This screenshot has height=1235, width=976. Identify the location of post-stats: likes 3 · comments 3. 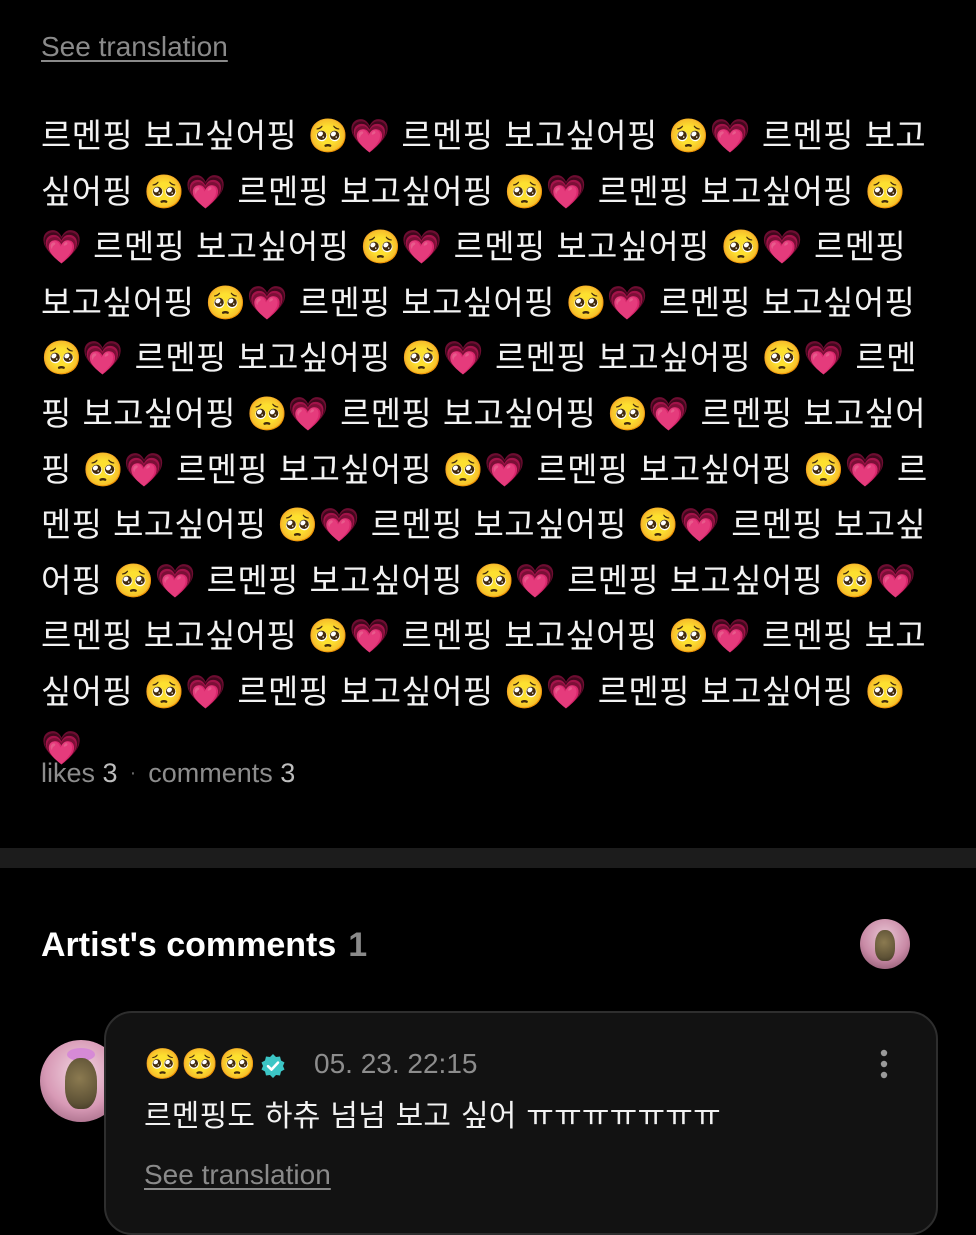
(168, 773).